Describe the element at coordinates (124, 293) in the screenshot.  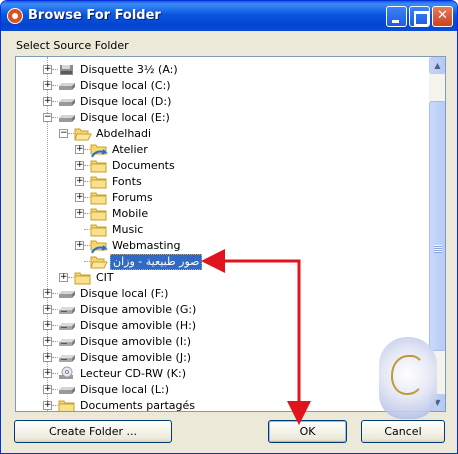
I see `tree-item-label: Disque local (F:)` at that location.